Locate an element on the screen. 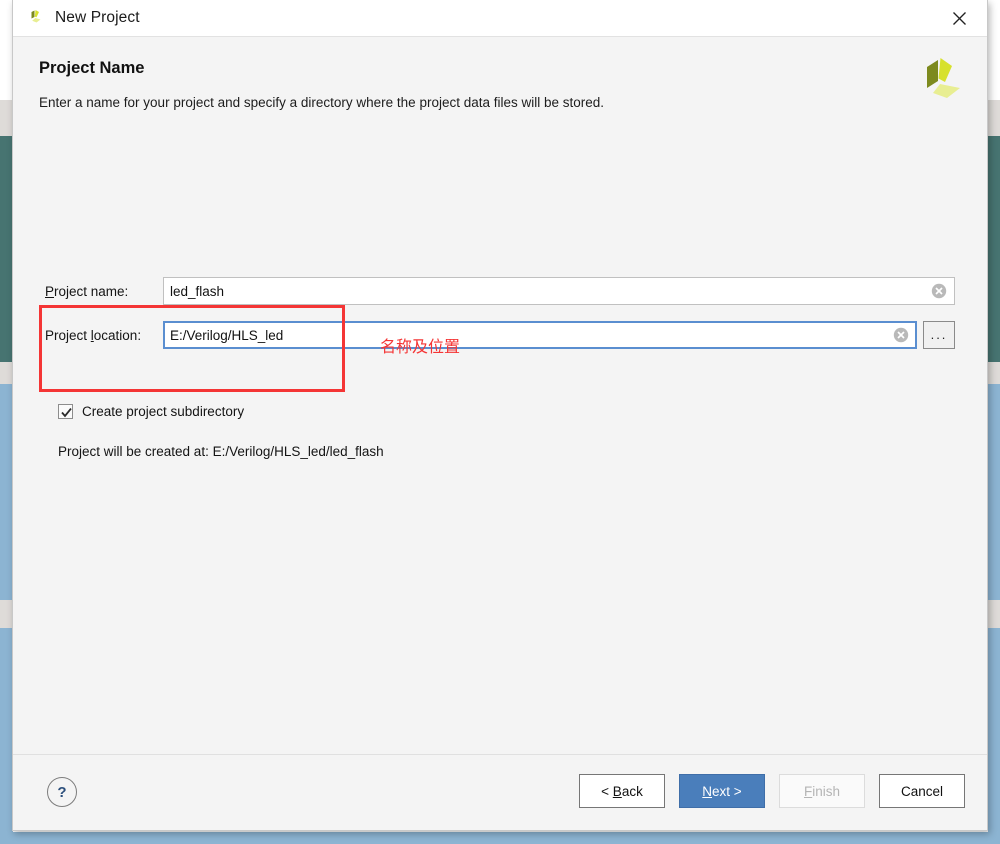 This screenshot has height=844, width=1000. project-name-row: Project name: is located at coordinates (500, 291).